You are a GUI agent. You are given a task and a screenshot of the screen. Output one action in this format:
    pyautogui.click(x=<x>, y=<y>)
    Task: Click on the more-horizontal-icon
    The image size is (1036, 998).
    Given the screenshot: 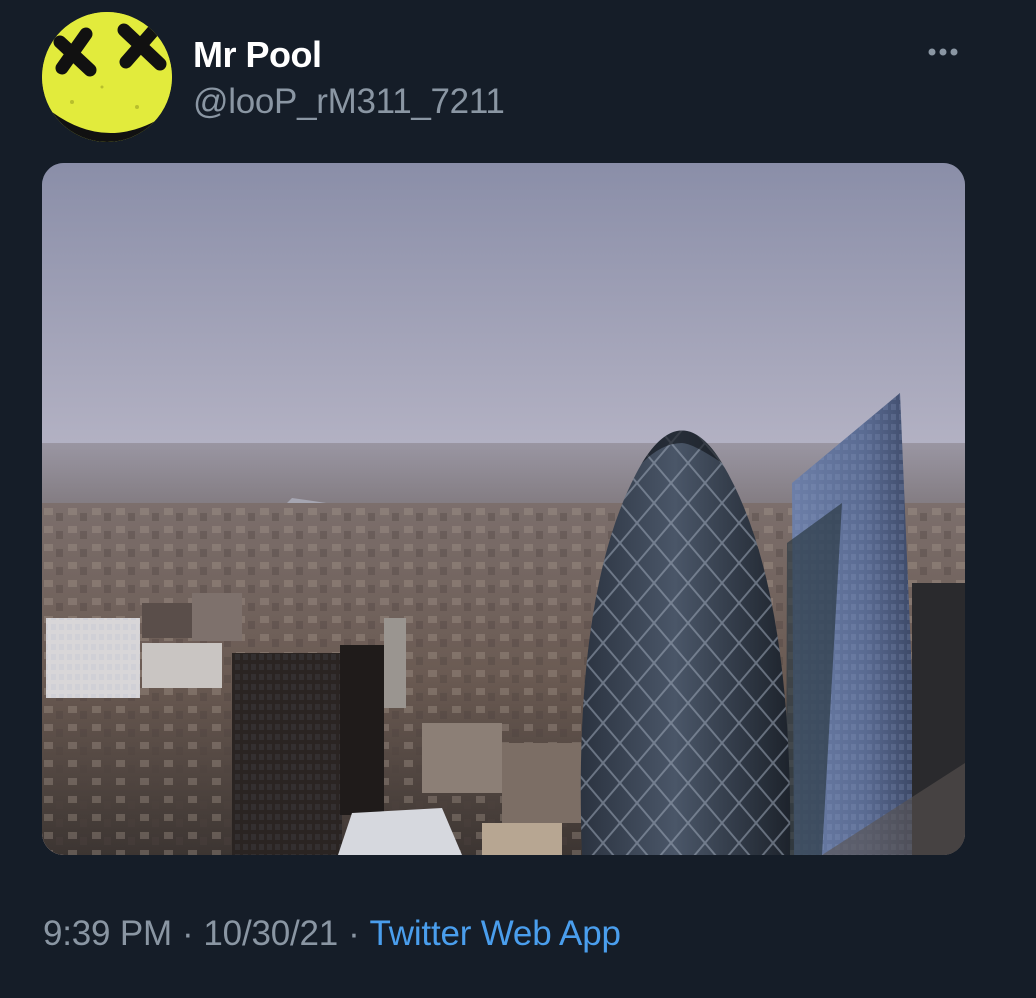 What is the action you would take?
    pyautogui.click(x=943, y=52)
    